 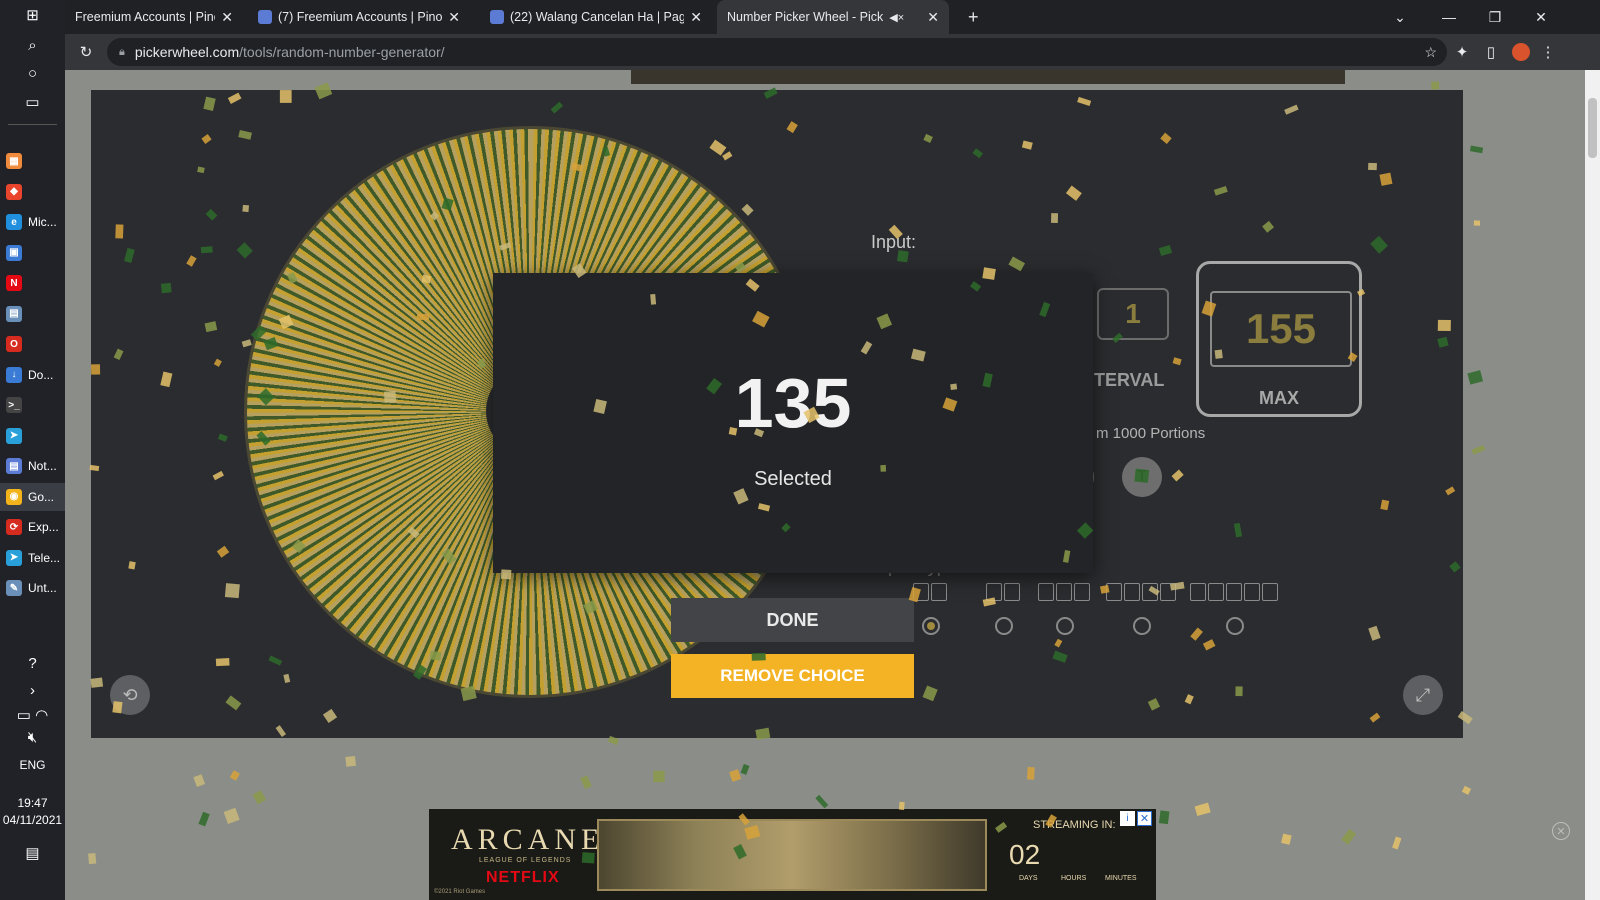 I want to click on tab-number-picker-wheel: Number Picker Wheel - Pick ◀× ✕, so click(x=833, y=17).